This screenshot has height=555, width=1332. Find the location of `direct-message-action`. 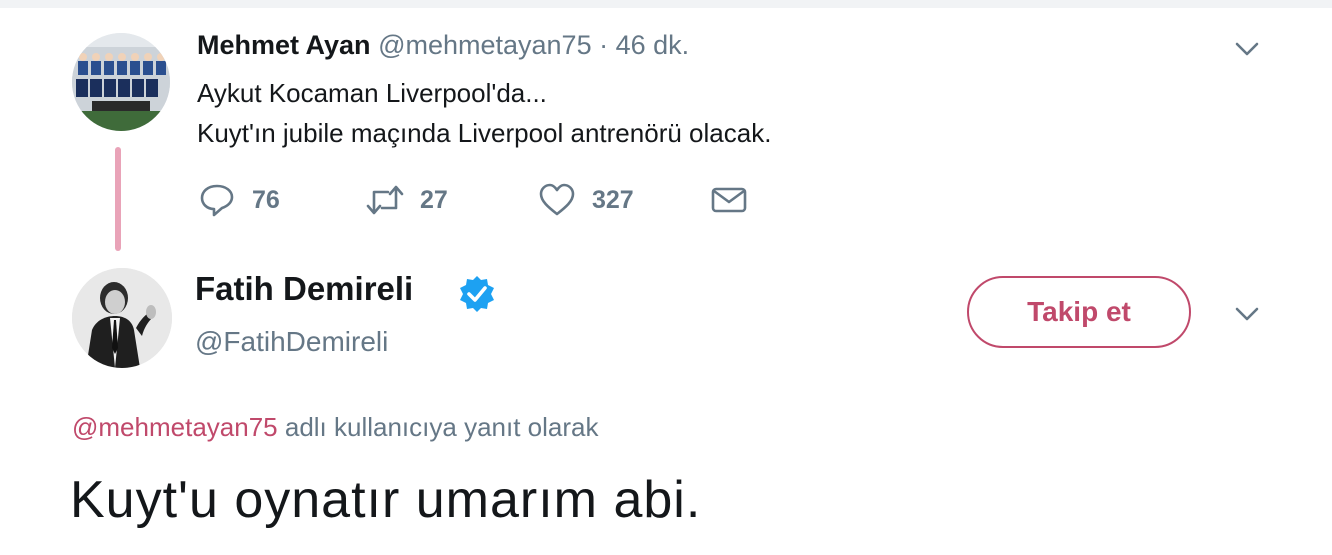

direct-message-action is located at coordinates (729, 200).